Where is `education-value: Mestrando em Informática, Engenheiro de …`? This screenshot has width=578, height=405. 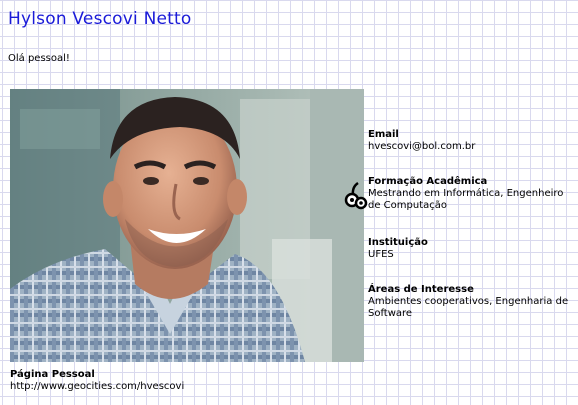
education-value: Mestrando em Informática, Engenheiro de … is located at coordinates (466, 199).